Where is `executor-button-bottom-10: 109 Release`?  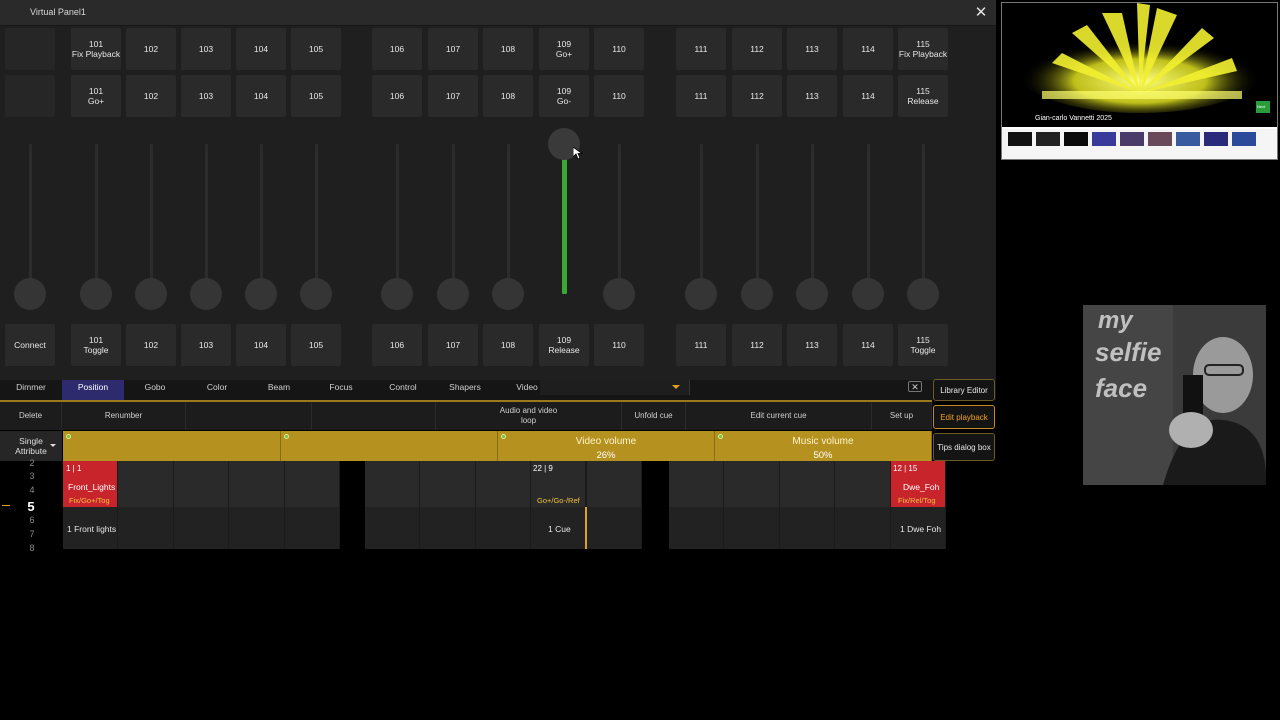 executor-button-bottom-10: 109 Release is located at coordinates (564, 345).